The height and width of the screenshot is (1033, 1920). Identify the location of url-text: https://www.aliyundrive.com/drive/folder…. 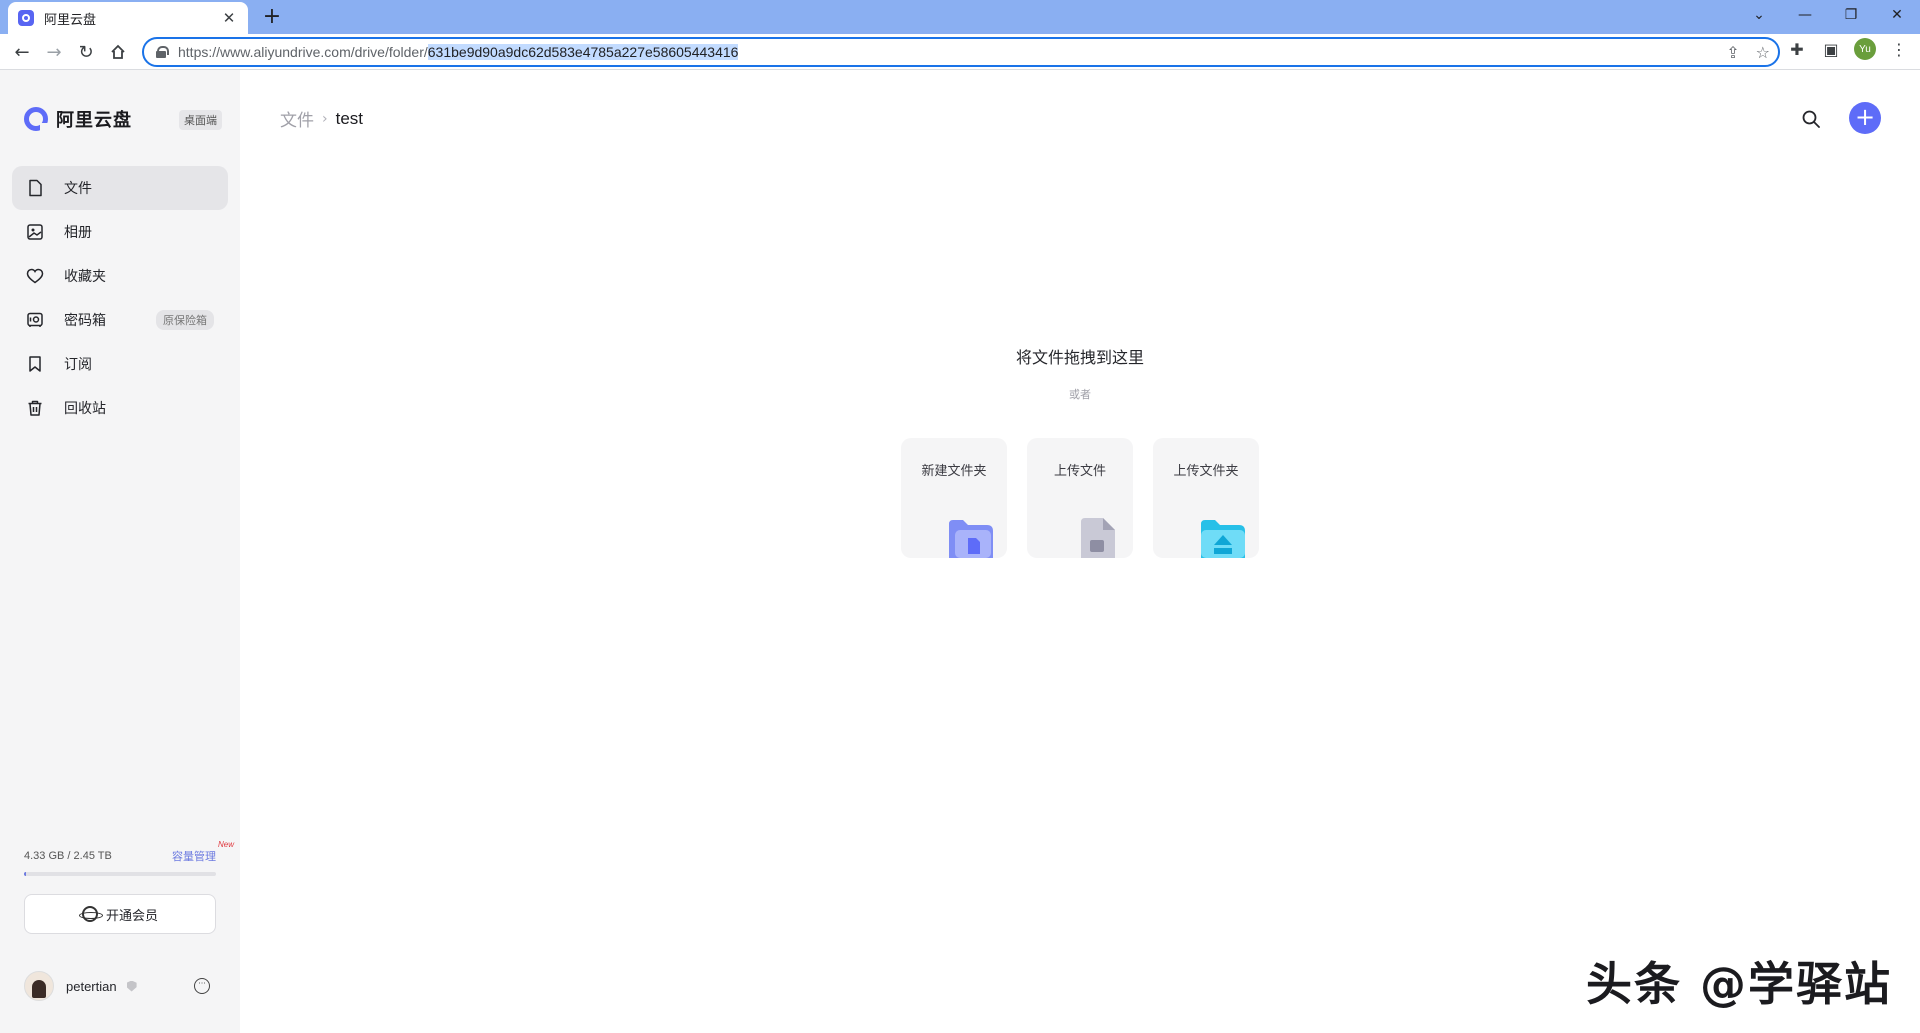
(458, 52).